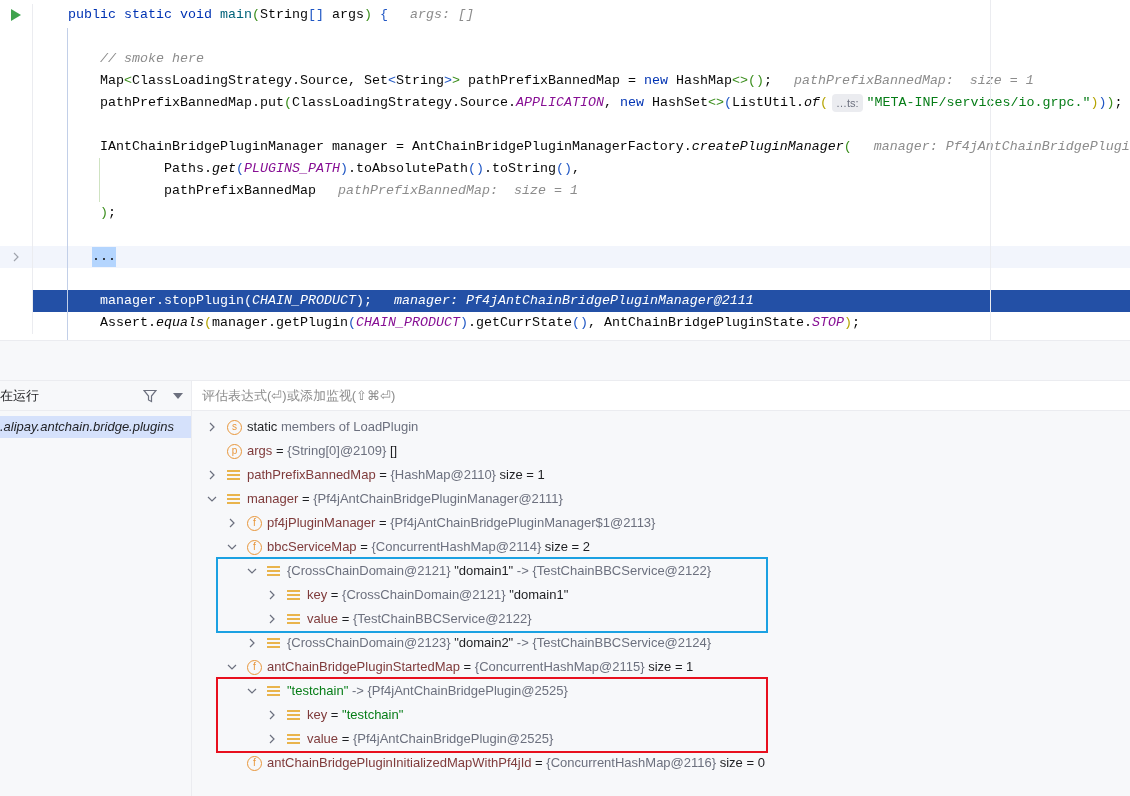 The height and width of the screenshot is (796, 1130). I want to click on parameter-hint: …ts:, so click(847, 103).